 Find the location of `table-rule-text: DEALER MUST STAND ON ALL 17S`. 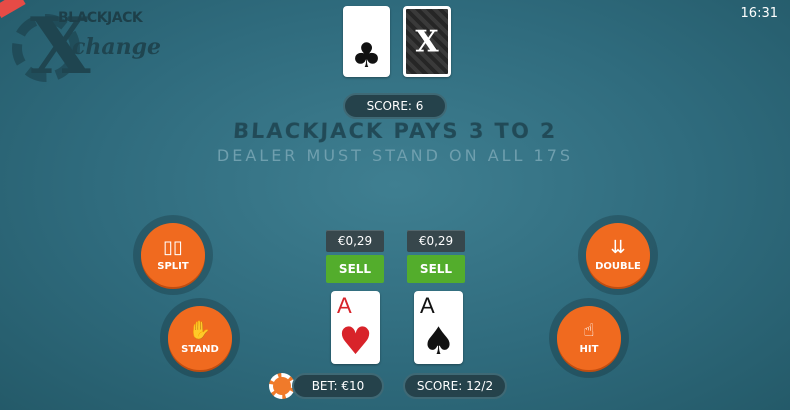

table-rule-text: DEALER MUST STAND ON ALL 17S is located at coordinates (395, 155).